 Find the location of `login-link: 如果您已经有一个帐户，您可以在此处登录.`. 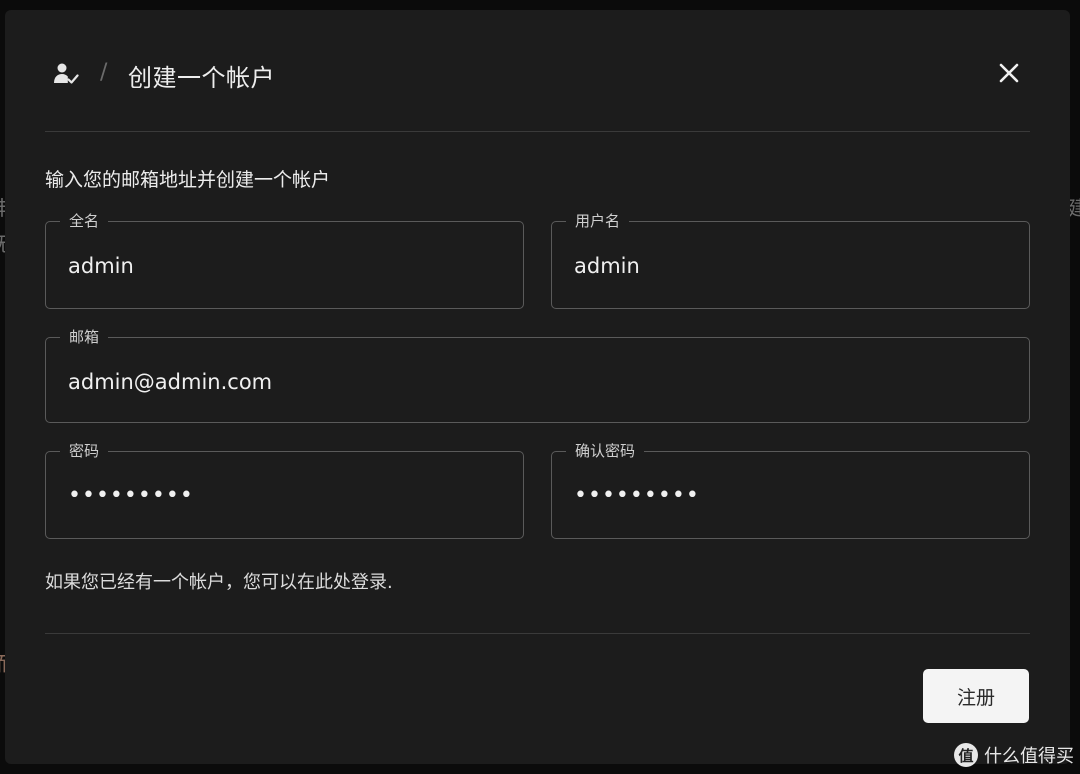

login-link: 如果您已经有一个帐户，您可以在此处登录. is located at coordinates (219, 581).